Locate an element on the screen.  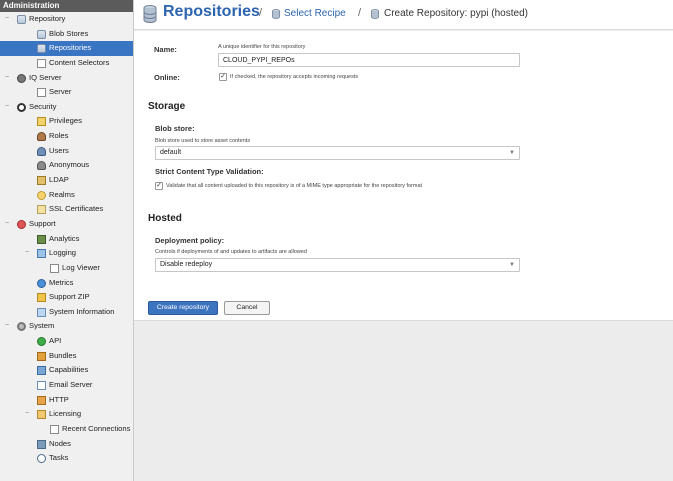
sidebar-item-content-selectors: Content Selectors is located at coordinates (66, 63).